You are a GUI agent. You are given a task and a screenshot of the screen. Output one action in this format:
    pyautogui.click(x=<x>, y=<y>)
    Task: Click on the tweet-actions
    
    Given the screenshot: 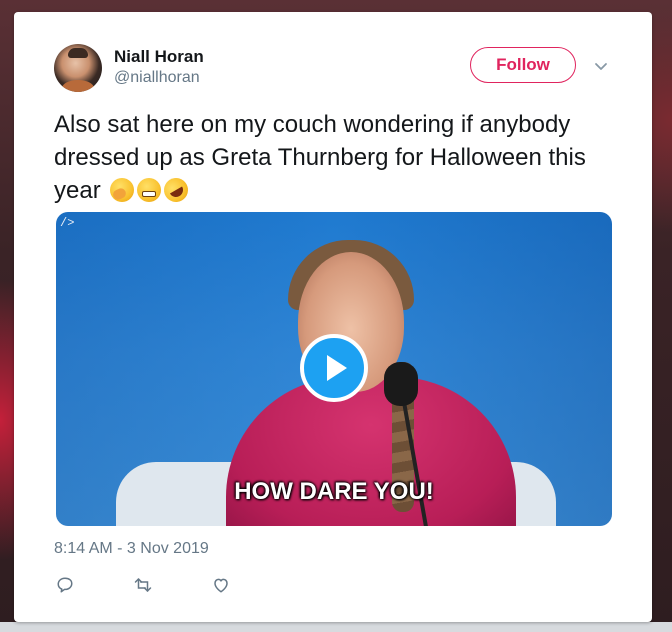 What is the action you would take?
    pyautogui.click(x=143, y=585)
    